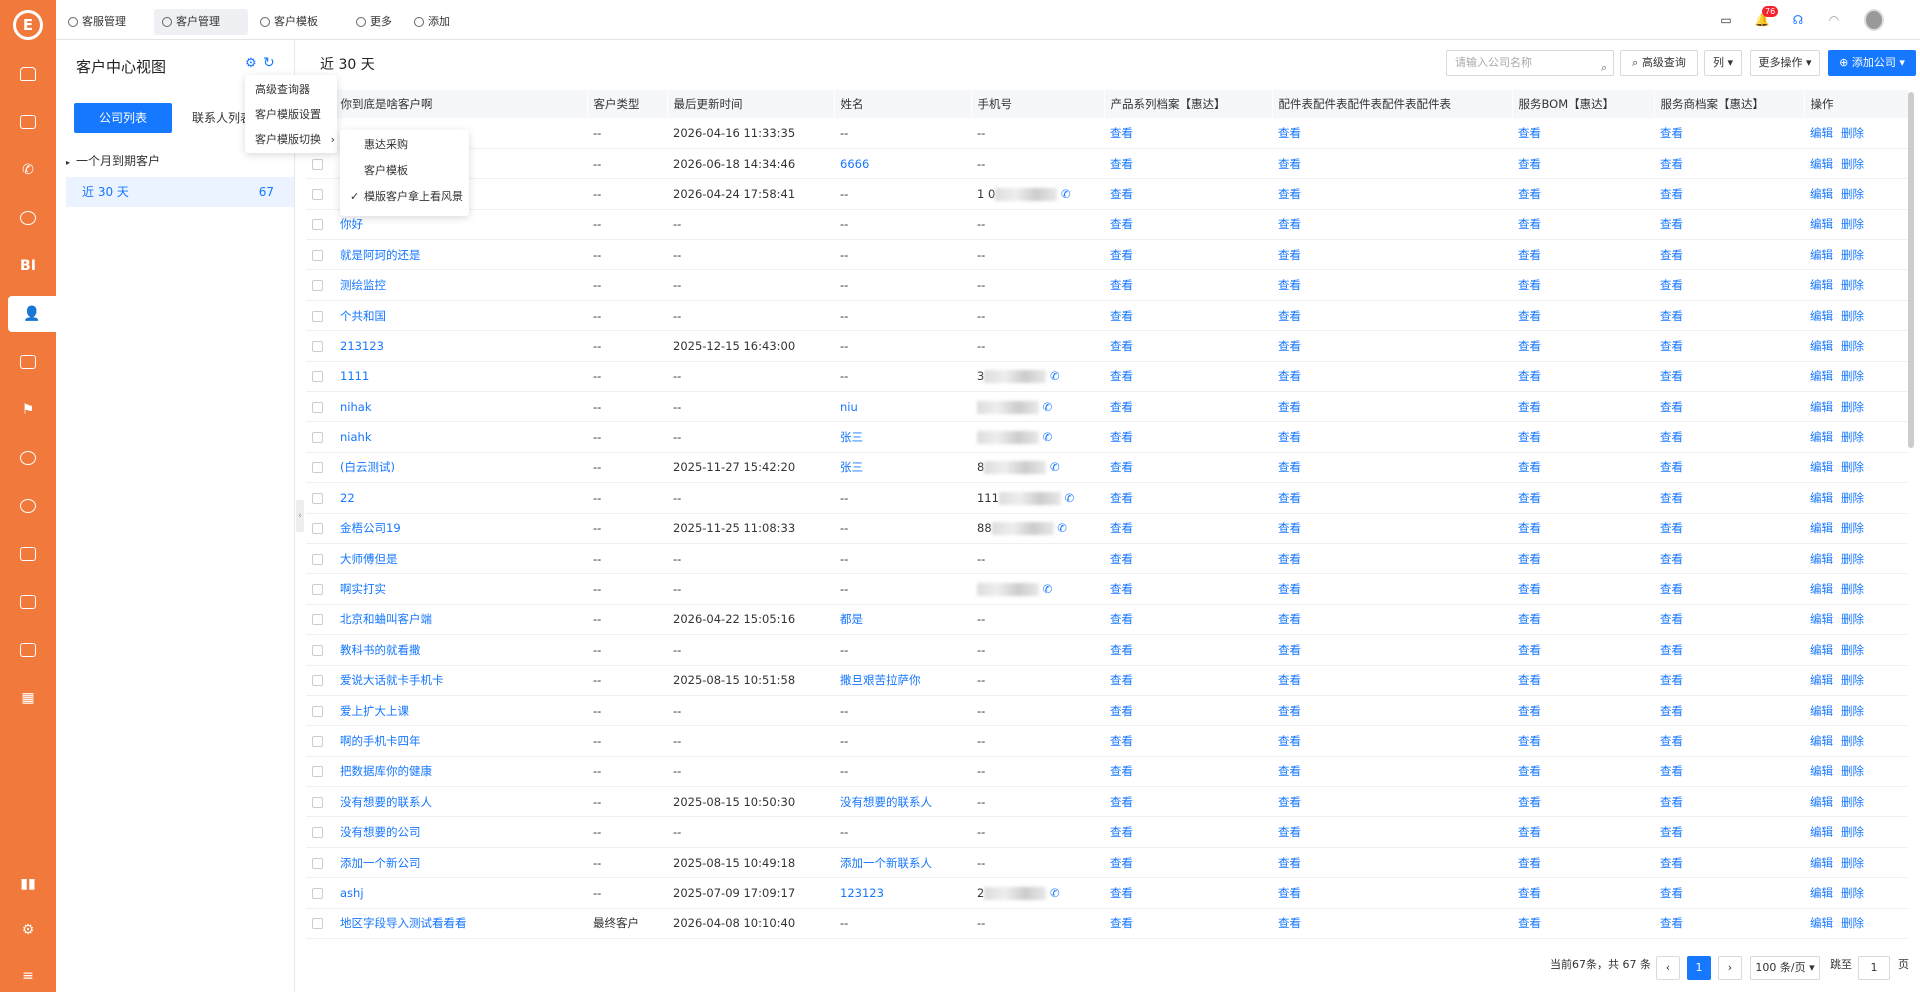 Image resolution: width=1920 pixels, height=994 pixels. Describe the element at coordinates (460, 589) in the screenshot. I see `company-name-link: 啊实打实` at that location.